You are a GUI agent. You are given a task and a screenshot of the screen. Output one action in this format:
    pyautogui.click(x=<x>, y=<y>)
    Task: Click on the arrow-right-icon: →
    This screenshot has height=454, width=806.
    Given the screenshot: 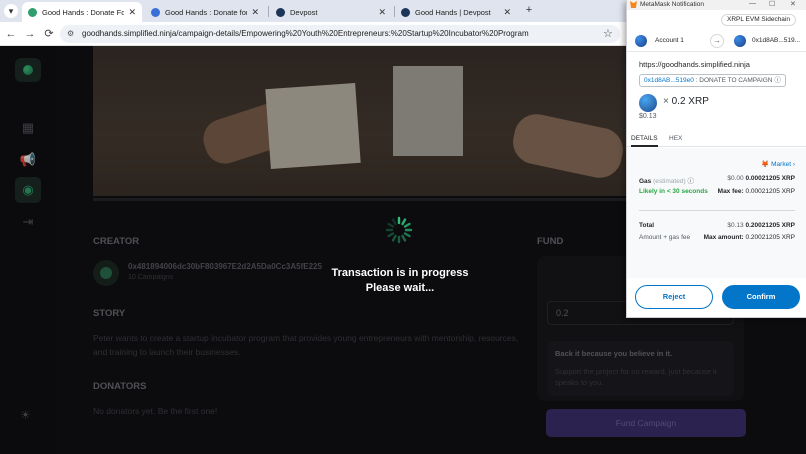 What is the action you would take?
    pyautogui.click(x=717, y=41)
    